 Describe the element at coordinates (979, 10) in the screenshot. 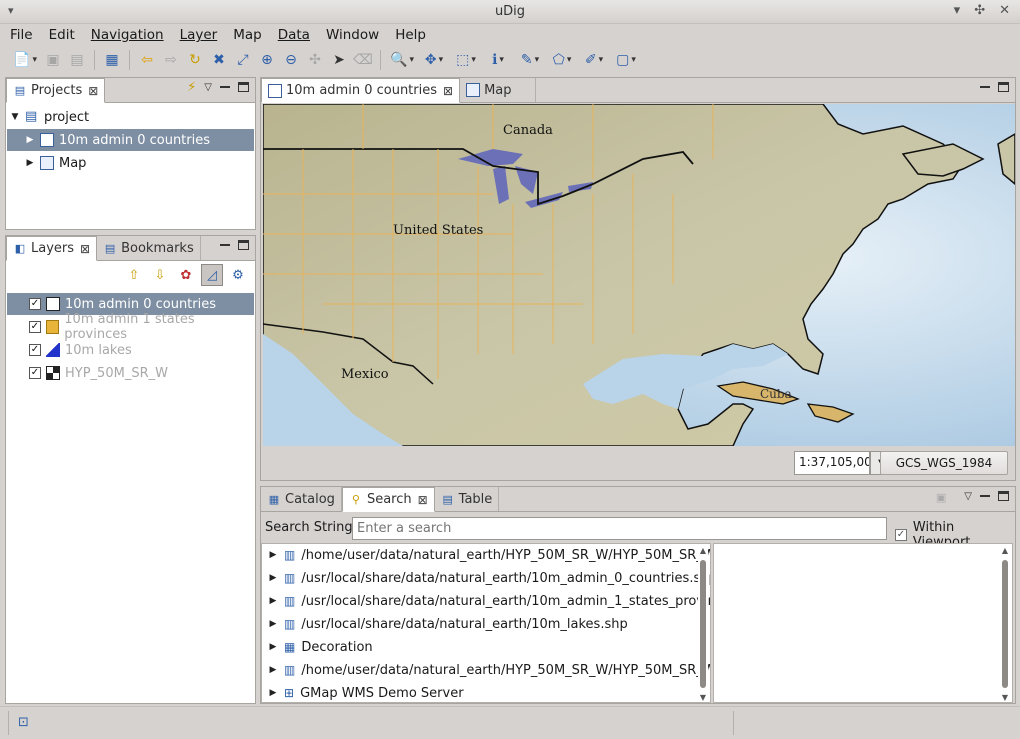

I see `restore-window-icon: ✣` at that location.